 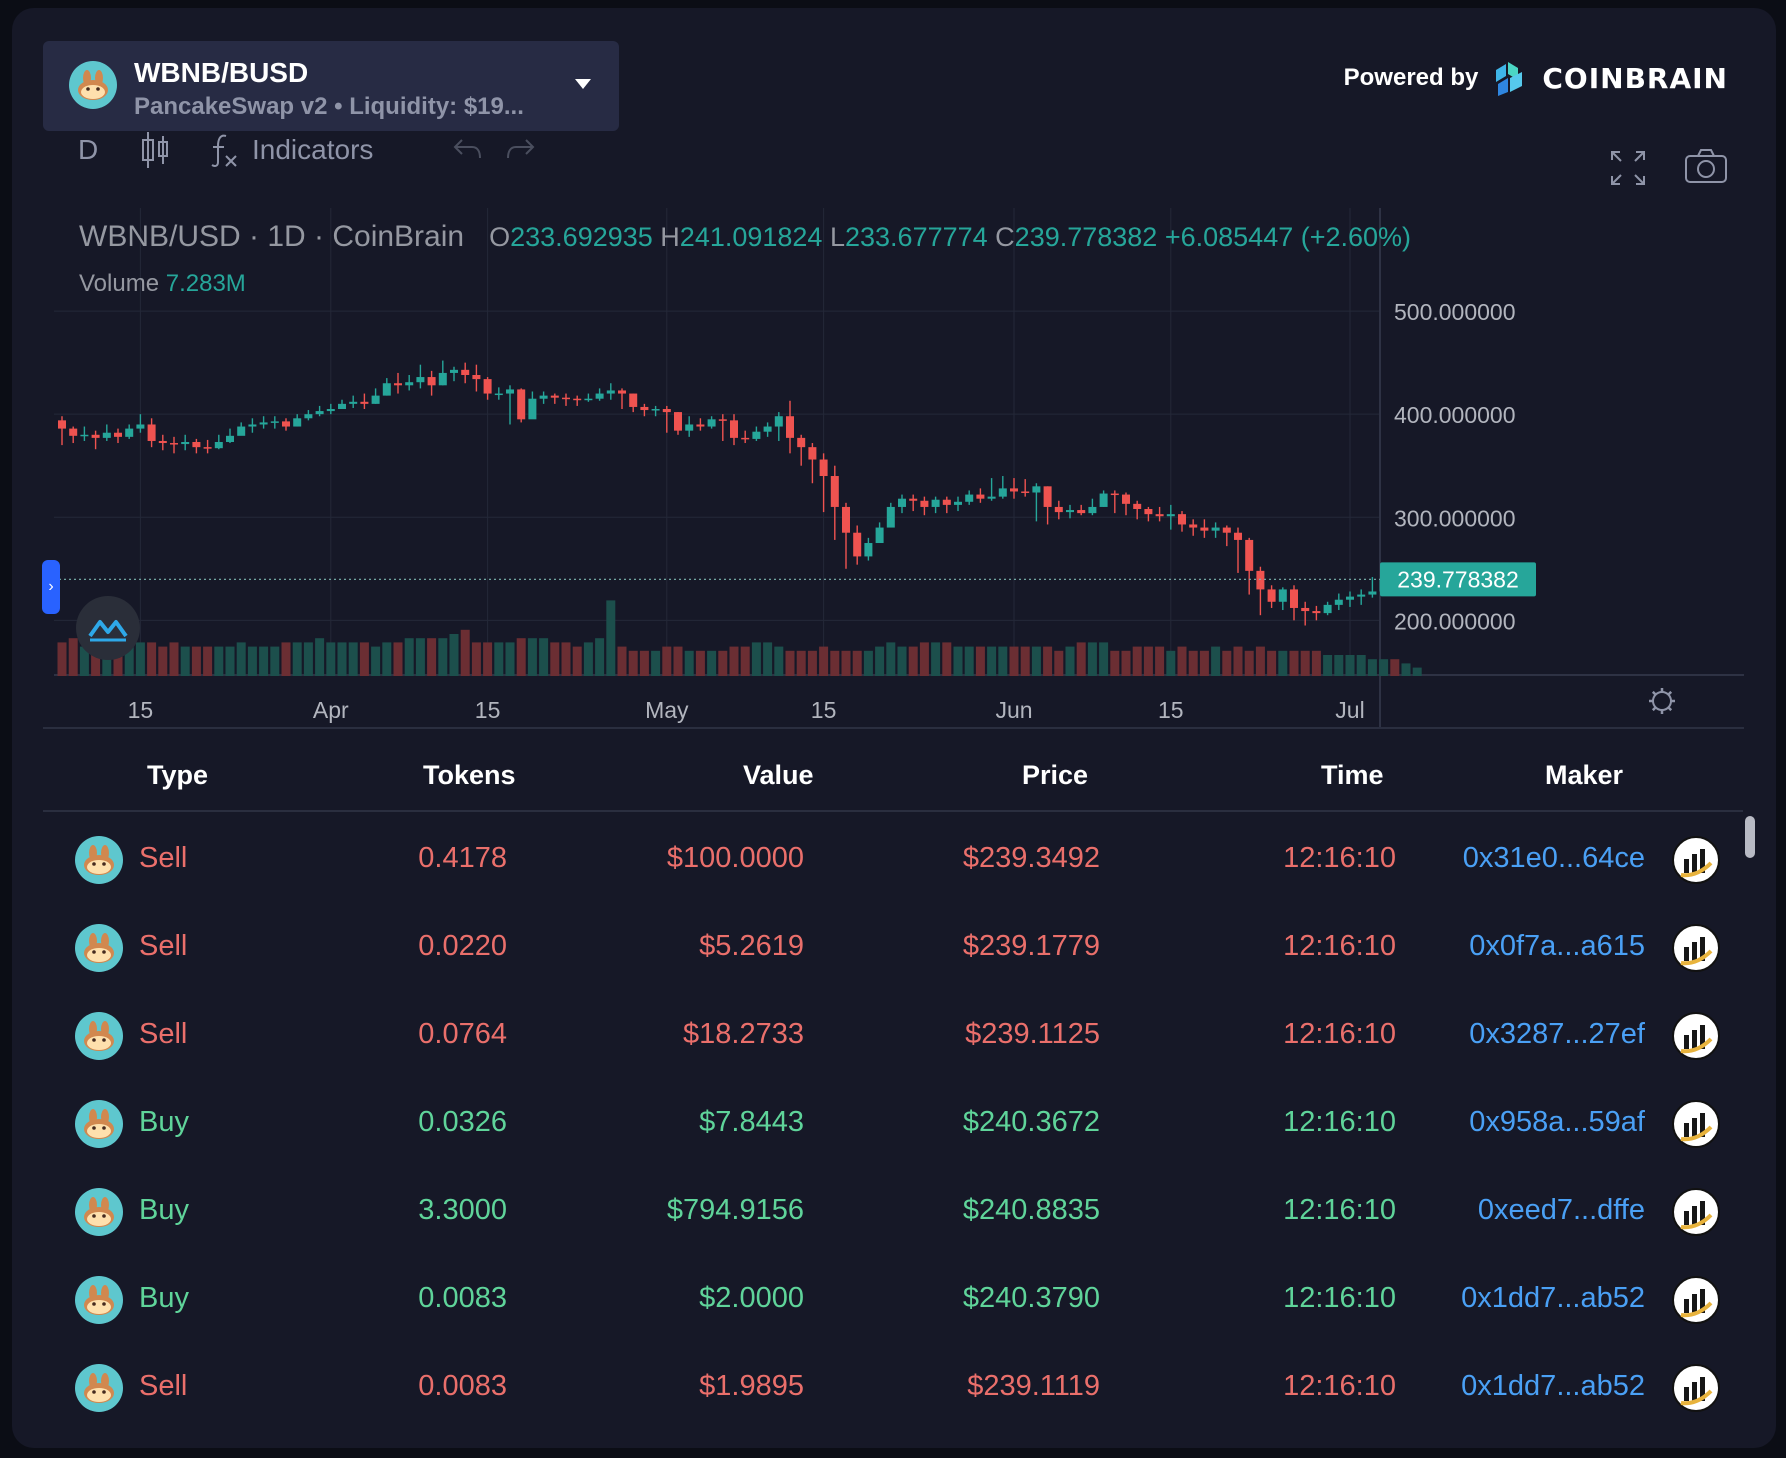 I want to click on trade-maker-link: 0x0f7a...a615, so click(x=1557, y=946).